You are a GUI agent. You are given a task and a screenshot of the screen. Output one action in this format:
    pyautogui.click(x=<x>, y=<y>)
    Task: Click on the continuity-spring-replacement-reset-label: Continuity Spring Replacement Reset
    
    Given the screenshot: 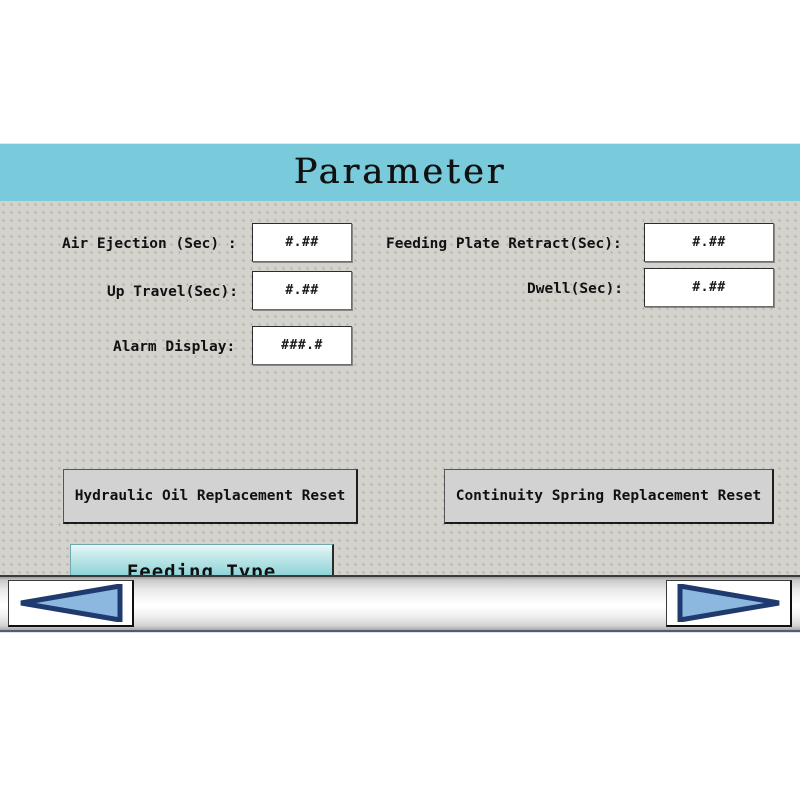 What is the action you would take?
    pyautogui.click(x=608, y=495)
    